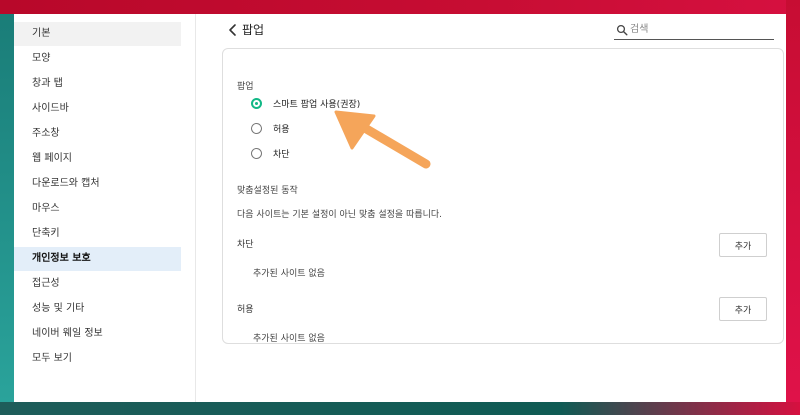 The height and width of the screenshot is (415, 800). Describe the element at coordinates (97, 134) in the screenshot. I see `sidebar-item-address-bar: 주소창` at that location.